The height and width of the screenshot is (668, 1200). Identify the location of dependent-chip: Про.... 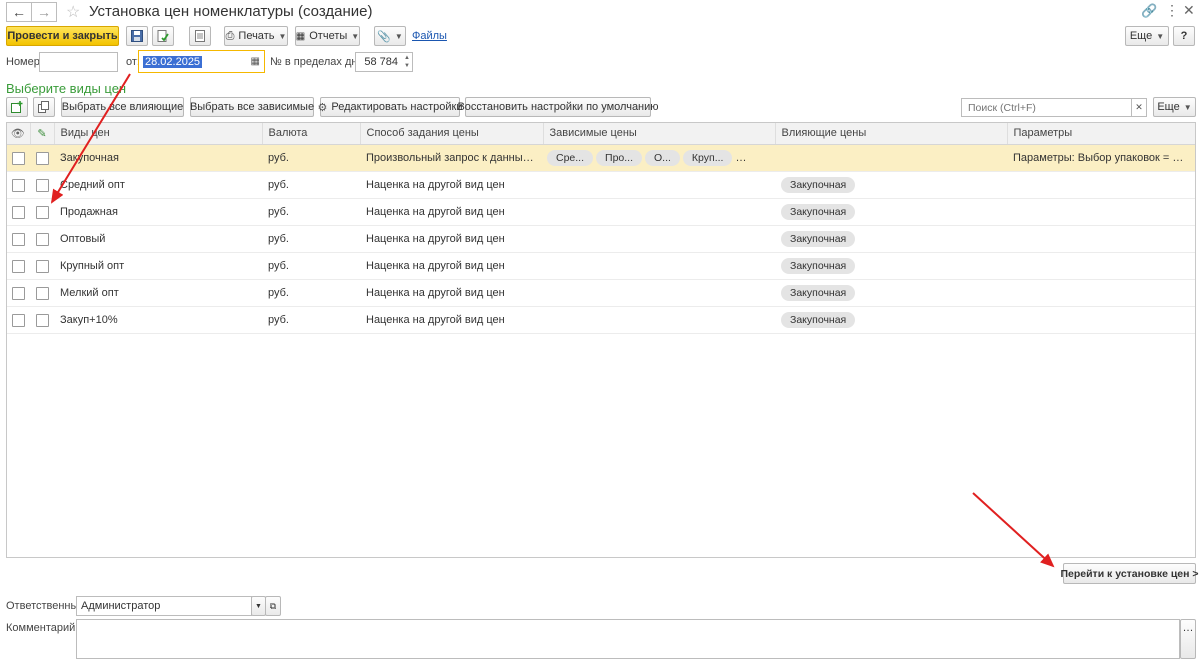
(619, 158).